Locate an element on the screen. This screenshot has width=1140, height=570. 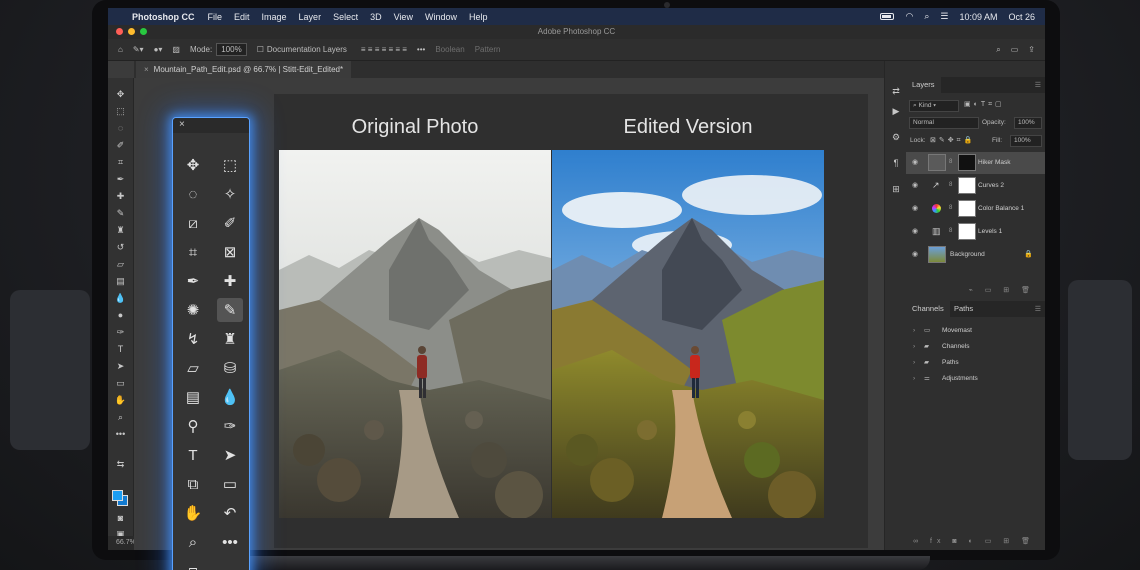
crop-tool-icon: ⌗ is located at coordinates (120, 162).